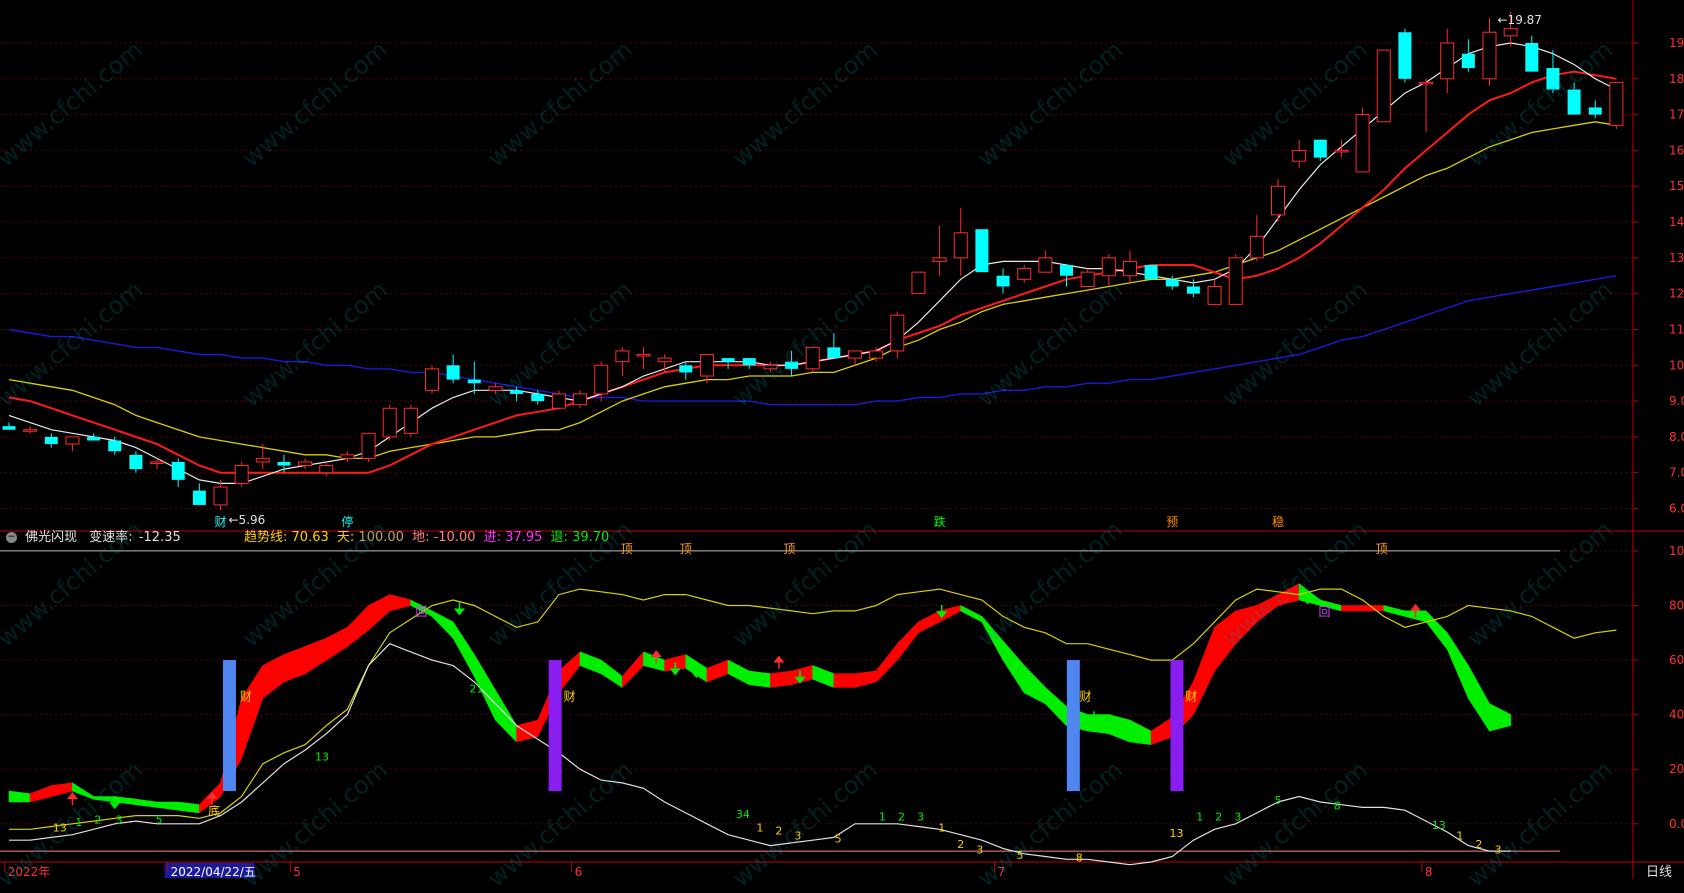 This screenshot has height=893, width=1684. What do you see at coordinates (247, 520) in the screenshot?
I see `low-price-label: ←5.96` at bounding box center [247, 520].